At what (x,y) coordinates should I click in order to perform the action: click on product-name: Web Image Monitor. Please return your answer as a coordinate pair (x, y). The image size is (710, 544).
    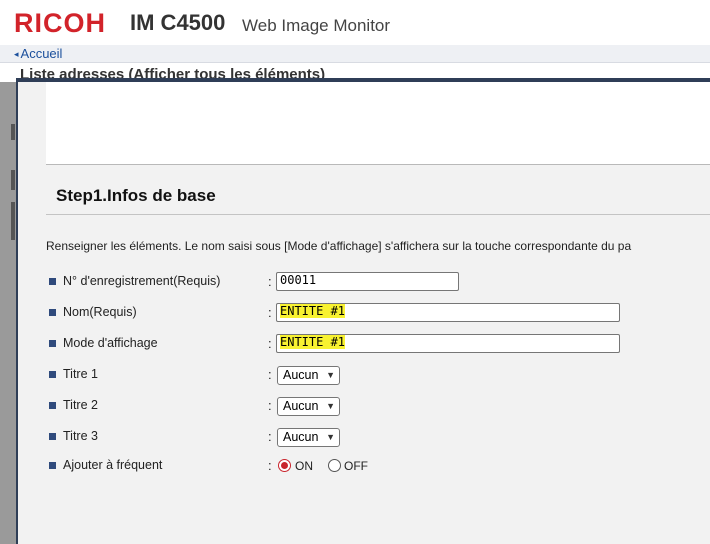
    Looking at the image, I should click on (316, 25).